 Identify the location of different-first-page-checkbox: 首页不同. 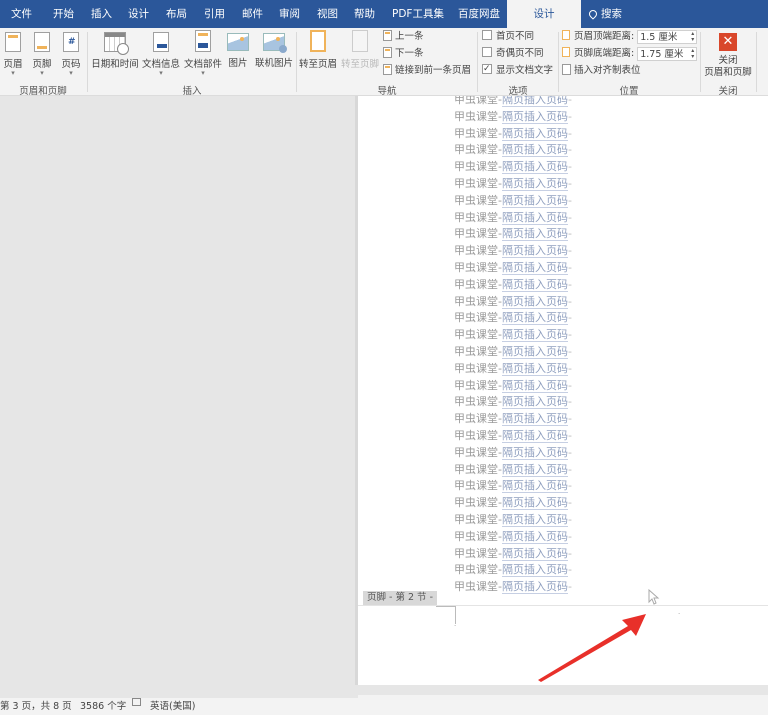
(508, 37).